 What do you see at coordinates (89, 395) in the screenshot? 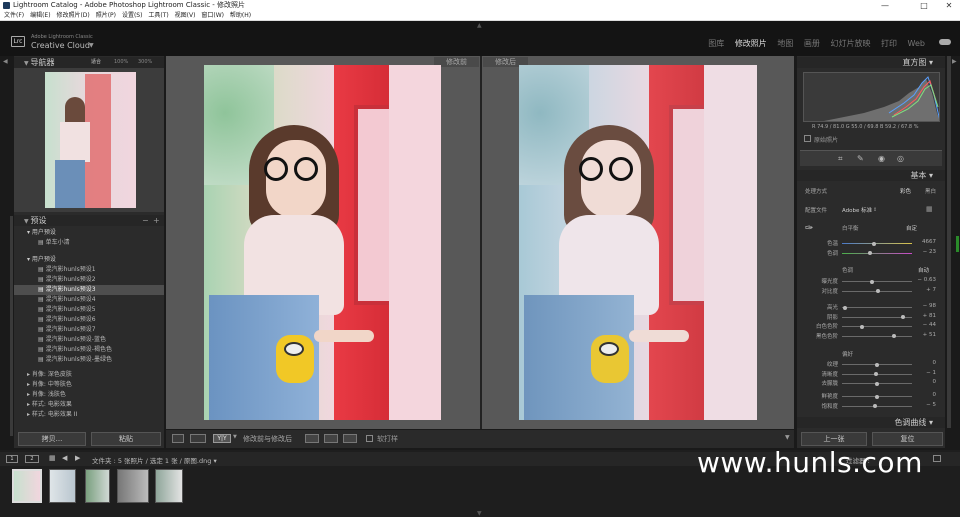
I see `preset-group: ▸ 肖像: 浅肤色` at bounding box center [89, 395].